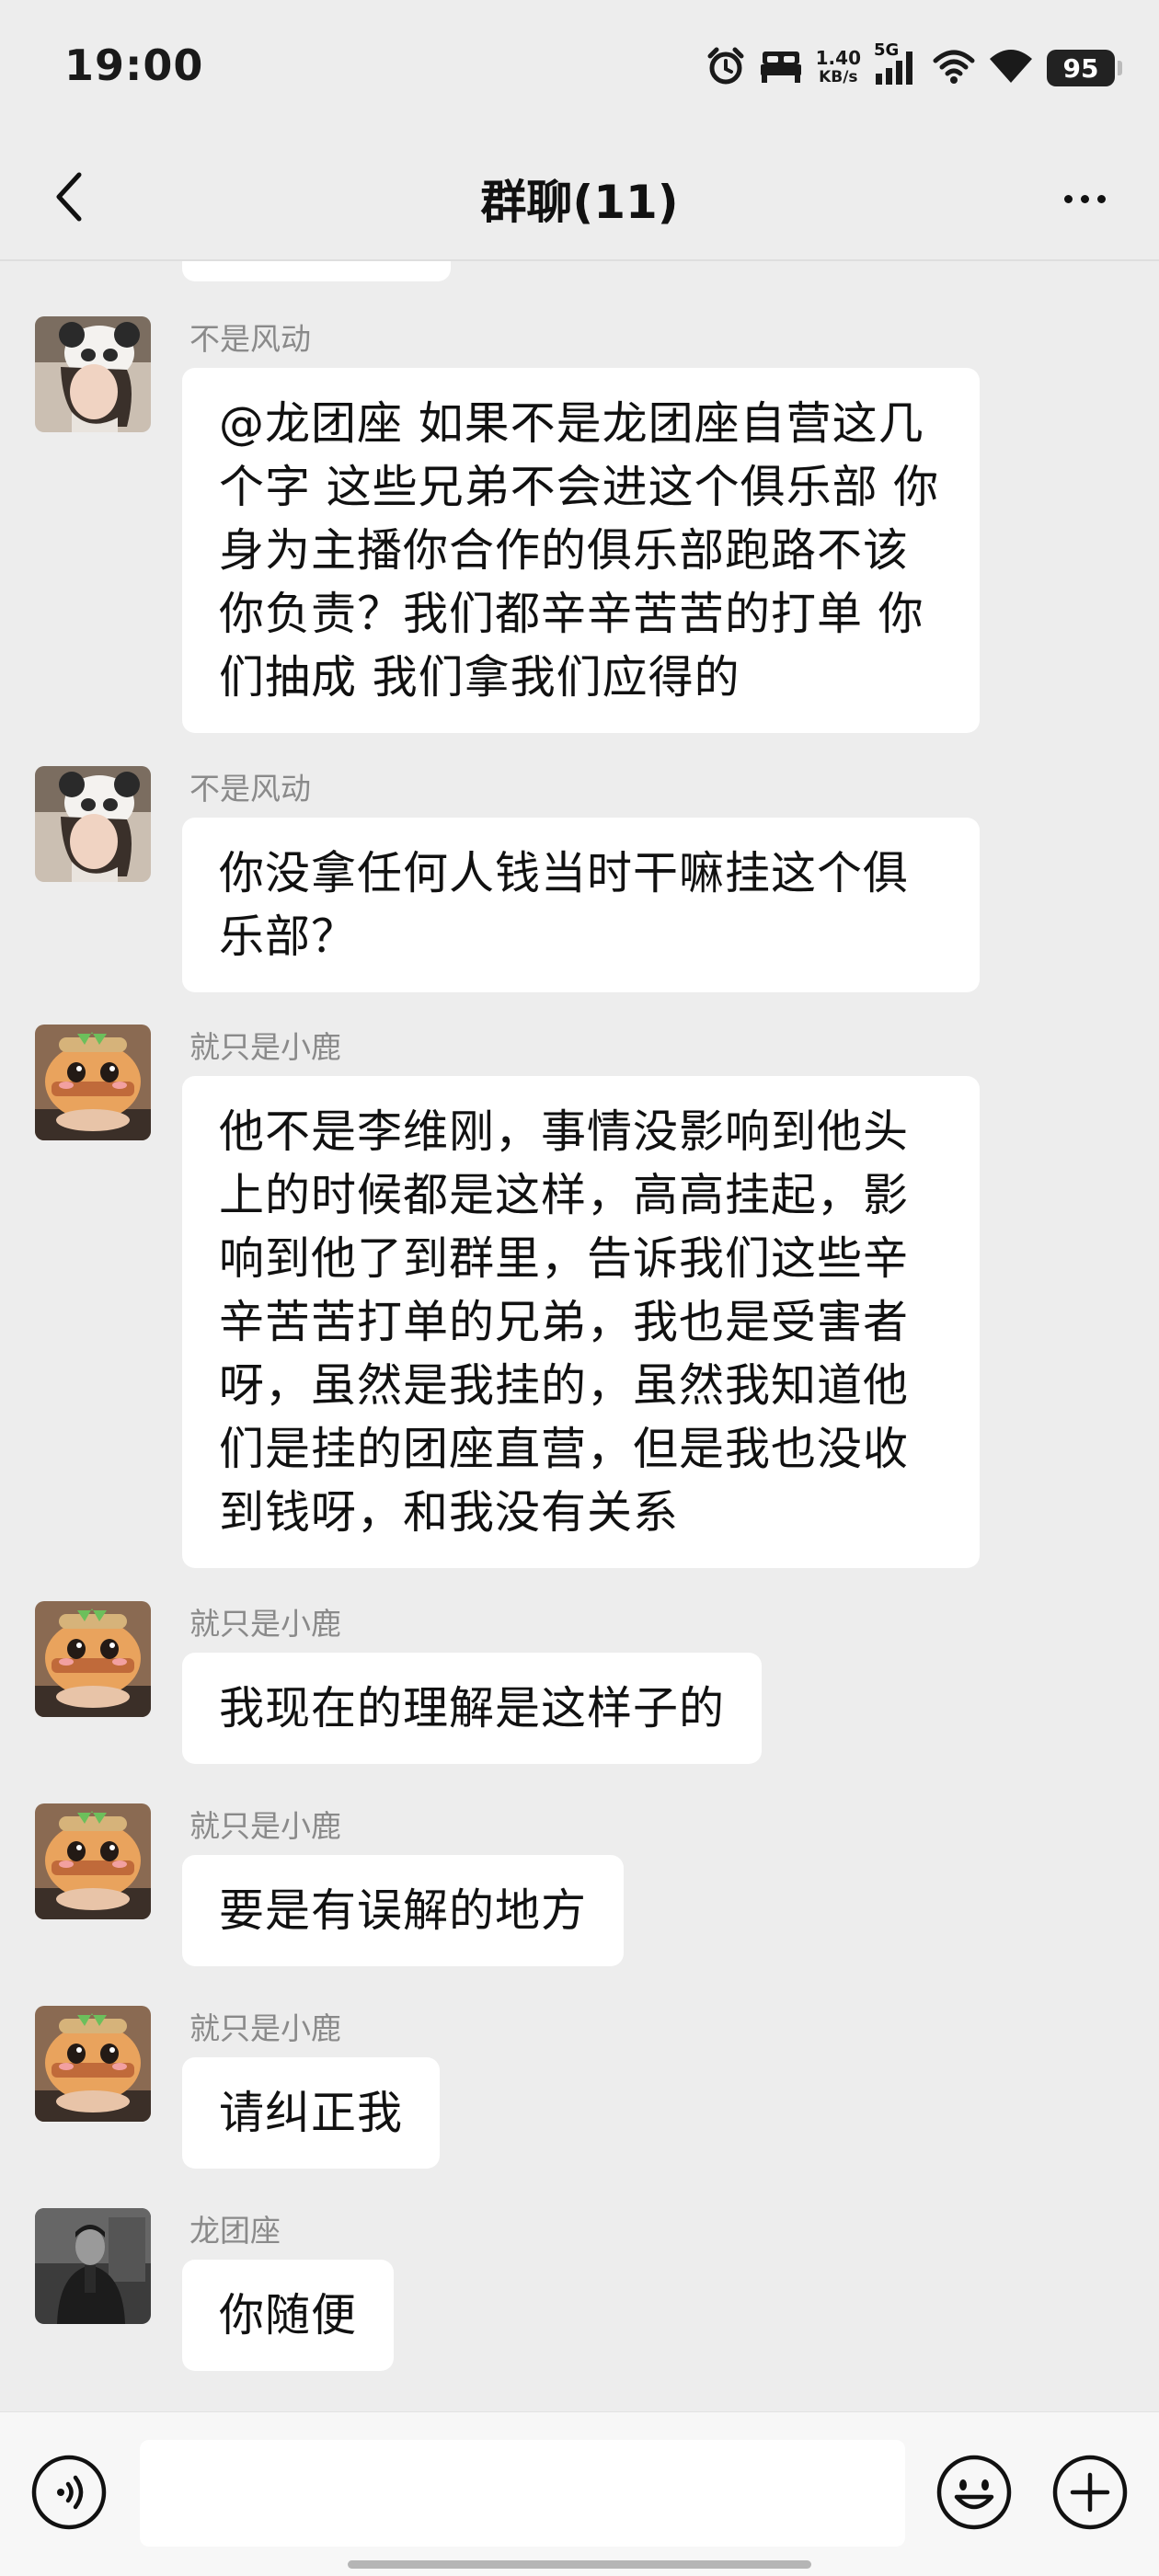 The image size is (1159, 2576). I want to click on network-type: 5G, so click(887, 50).